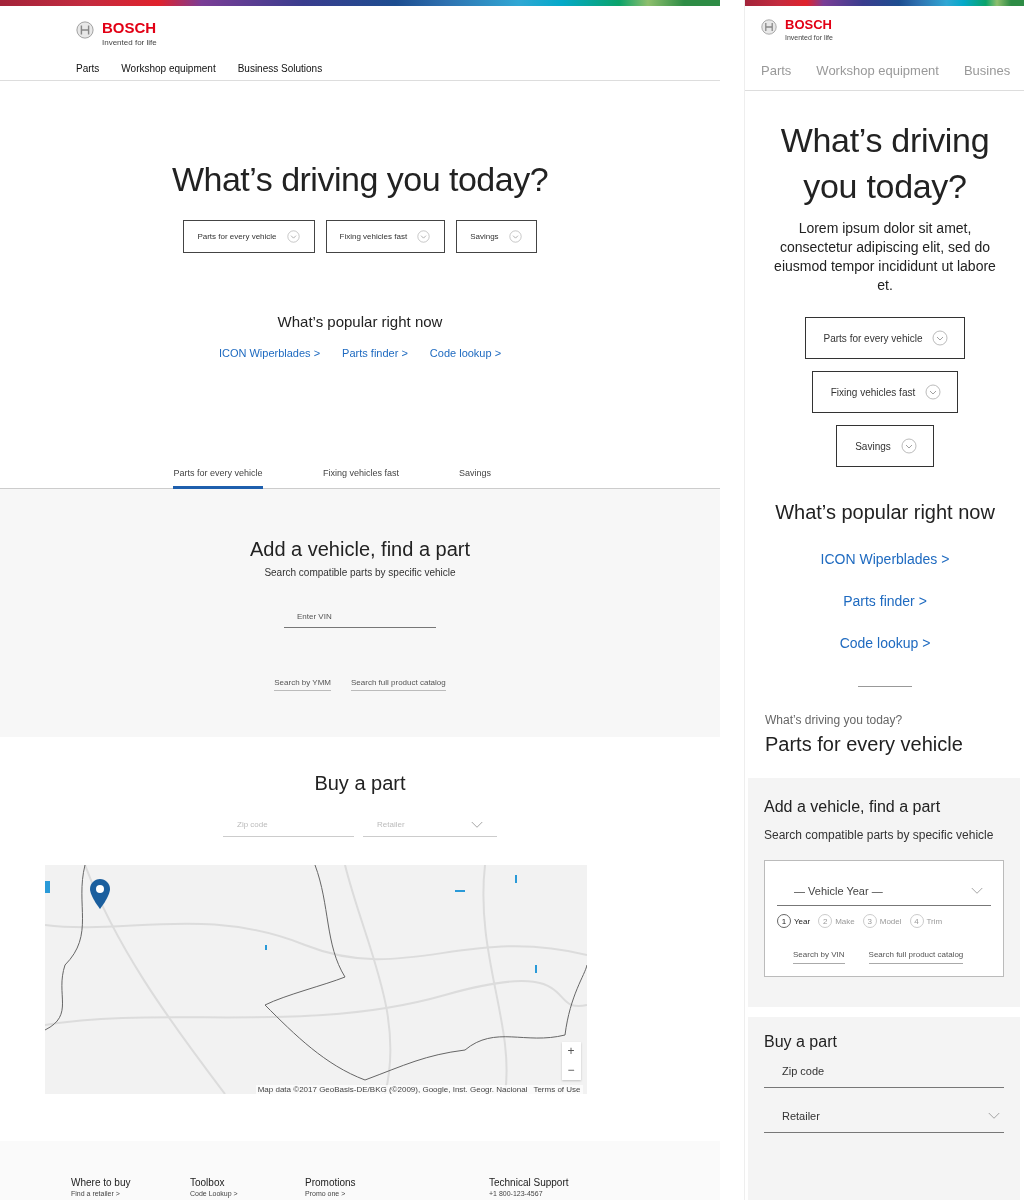  What do you see at coordinates (361, 478) in the screenshot?
I see `tab: Fixing vehicles fast` at bounding box center [361, 478].